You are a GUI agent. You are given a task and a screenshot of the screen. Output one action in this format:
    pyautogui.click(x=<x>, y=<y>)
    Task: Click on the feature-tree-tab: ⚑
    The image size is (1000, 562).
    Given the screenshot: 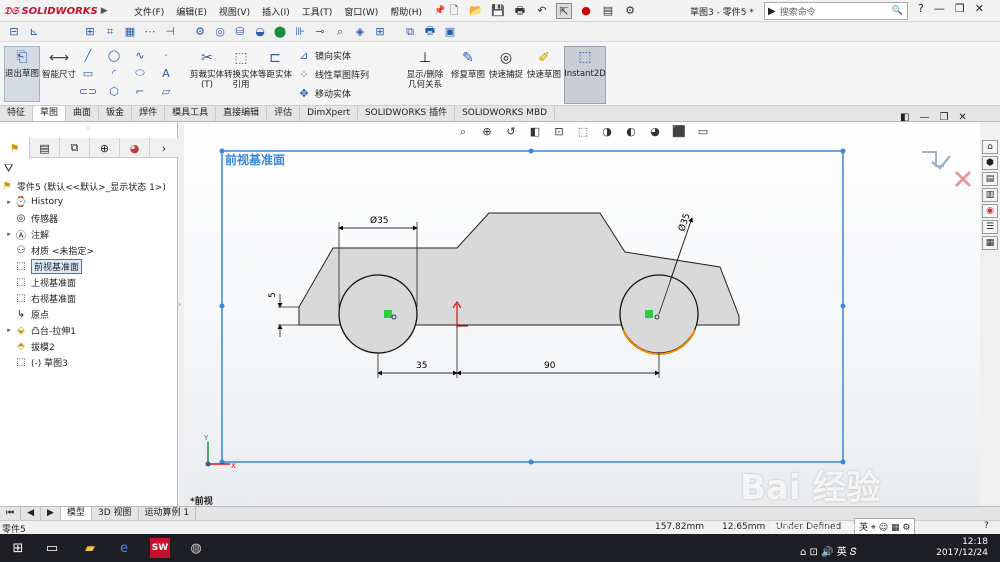 What is the action you would take?
    pyautogui.click(x=15, y=148)
    